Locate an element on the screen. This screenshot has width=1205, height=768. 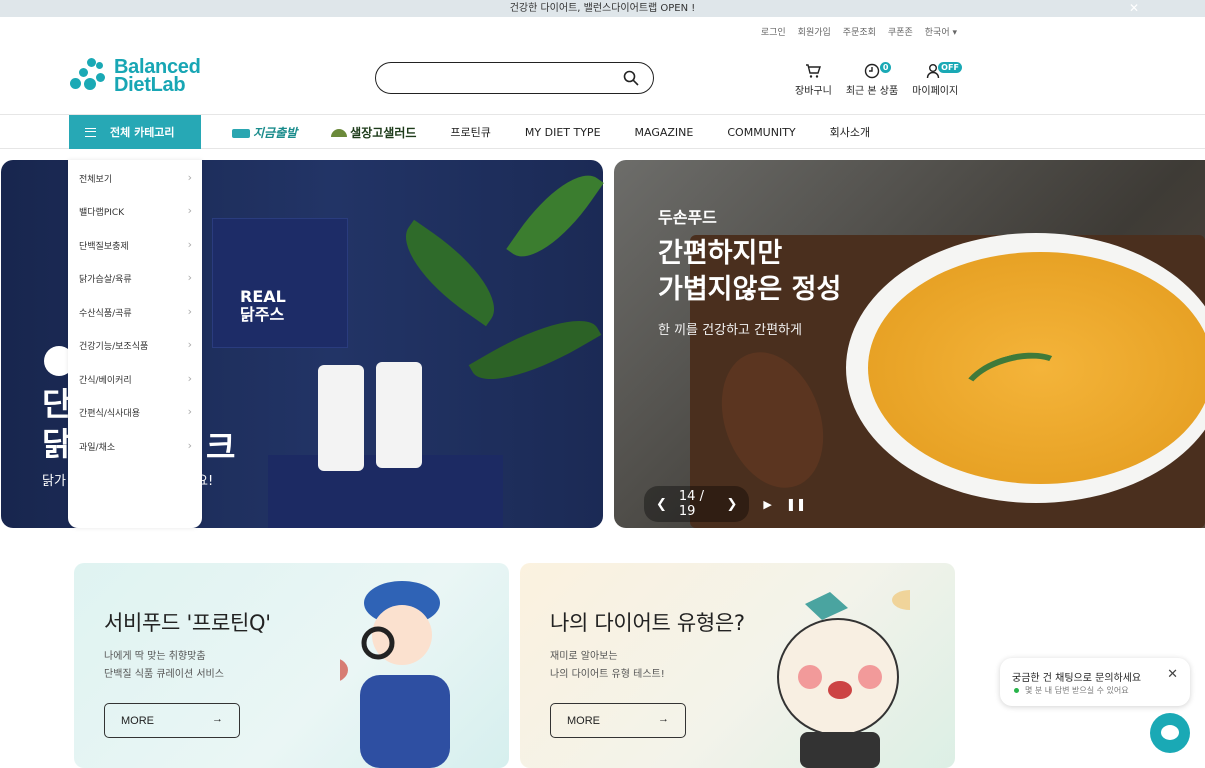
logo: Balanced DietLab is located at coordinates (135, 76).